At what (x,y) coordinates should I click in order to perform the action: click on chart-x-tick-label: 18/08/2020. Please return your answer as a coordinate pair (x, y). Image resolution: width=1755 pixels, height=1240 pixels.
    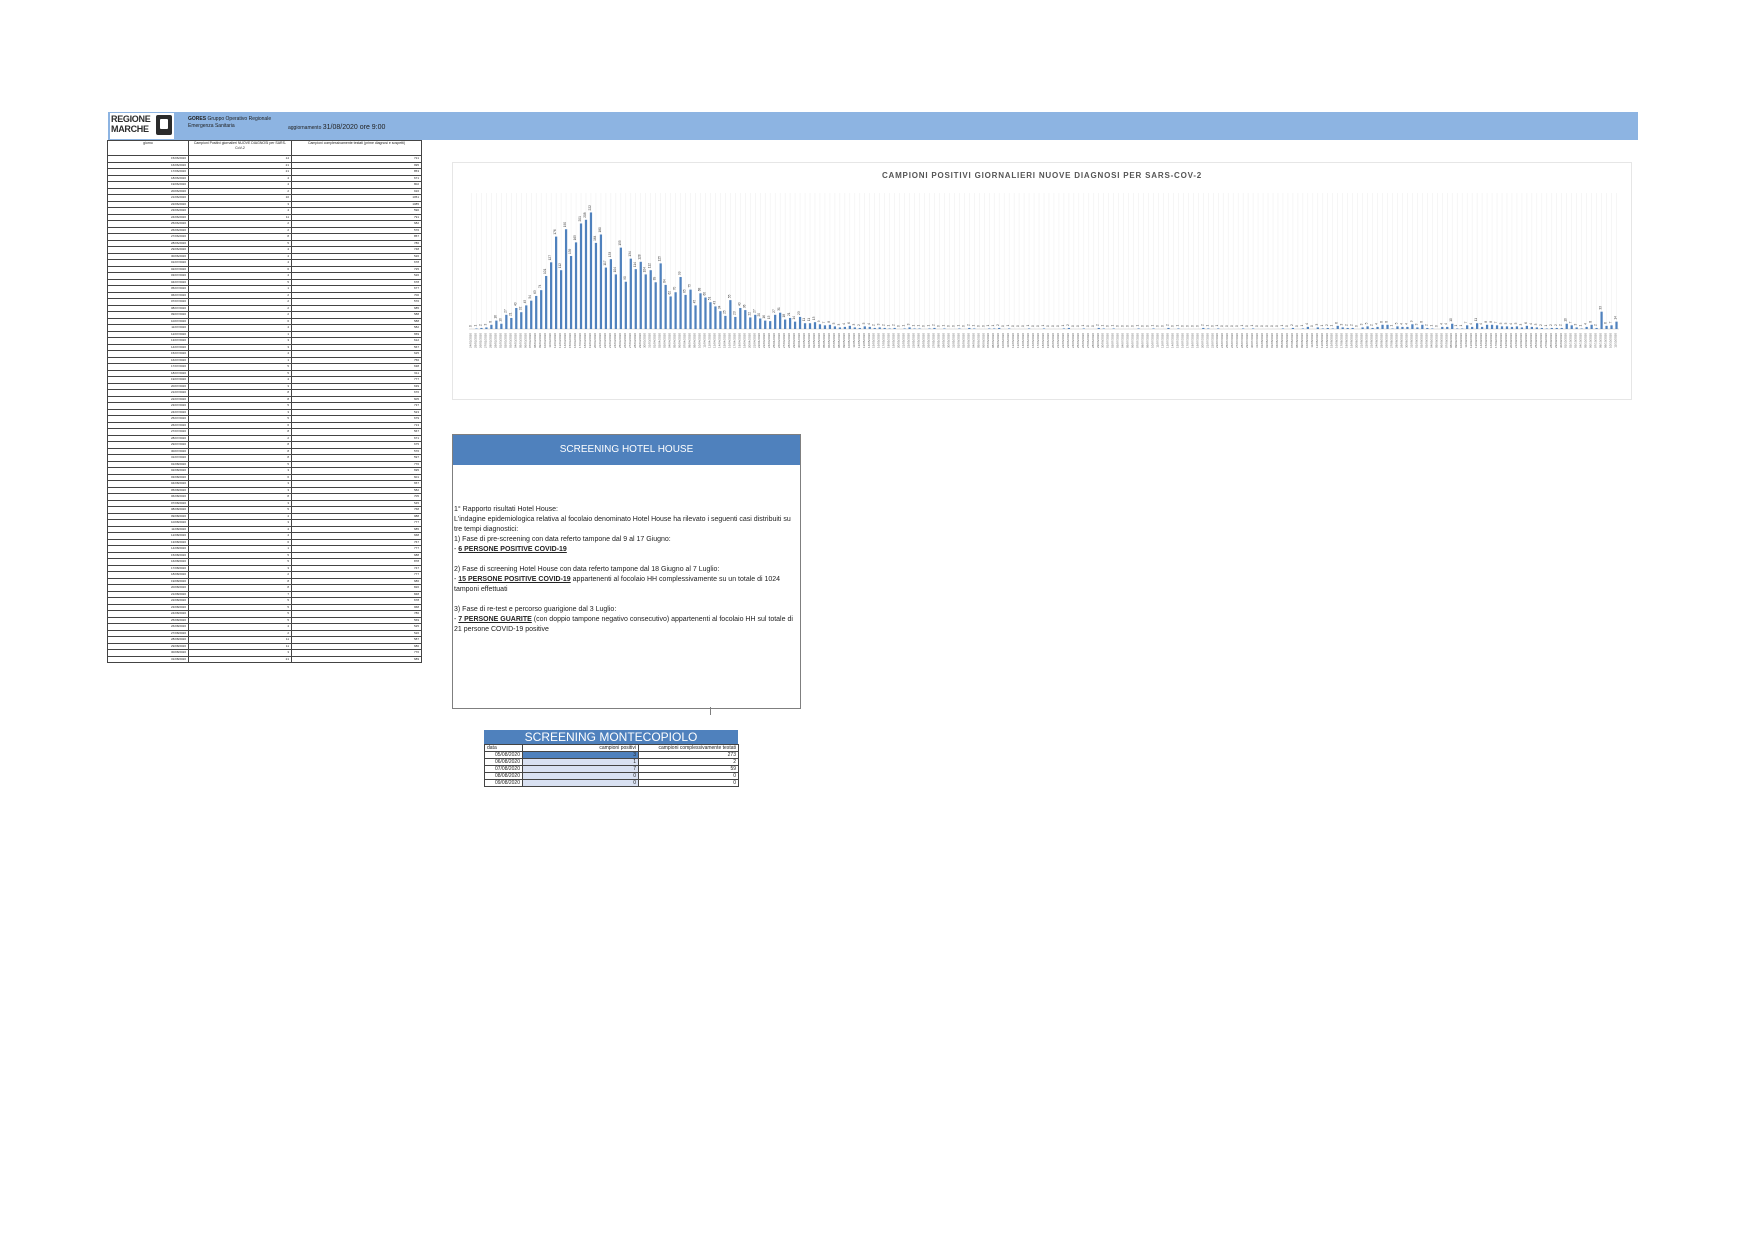
    Looking at the image, I should click on (1347, 340).